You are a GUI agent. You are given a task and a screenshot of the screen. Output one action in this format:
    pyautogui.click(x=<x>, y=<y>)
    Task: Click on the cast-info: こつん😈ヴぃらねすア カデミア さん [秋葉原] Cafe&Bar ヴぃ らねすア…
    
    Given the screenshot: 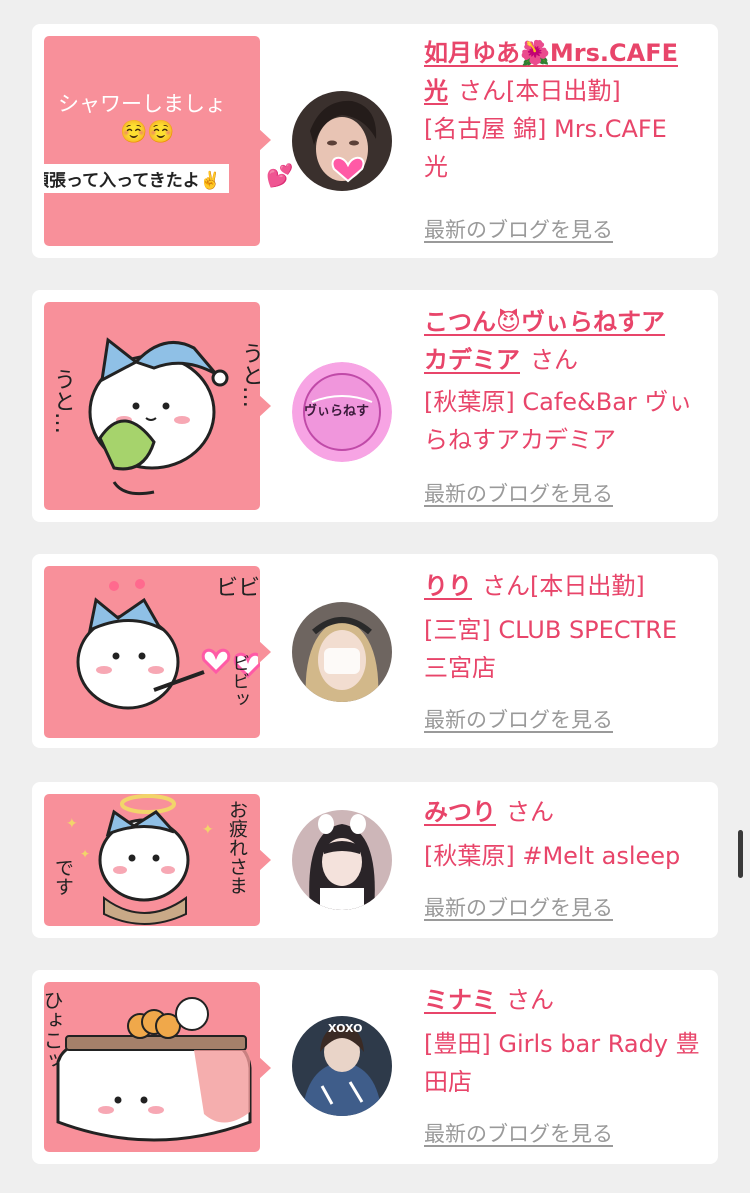 What is the action you would take?
    pyautogui.click(x=564, y=381)
    